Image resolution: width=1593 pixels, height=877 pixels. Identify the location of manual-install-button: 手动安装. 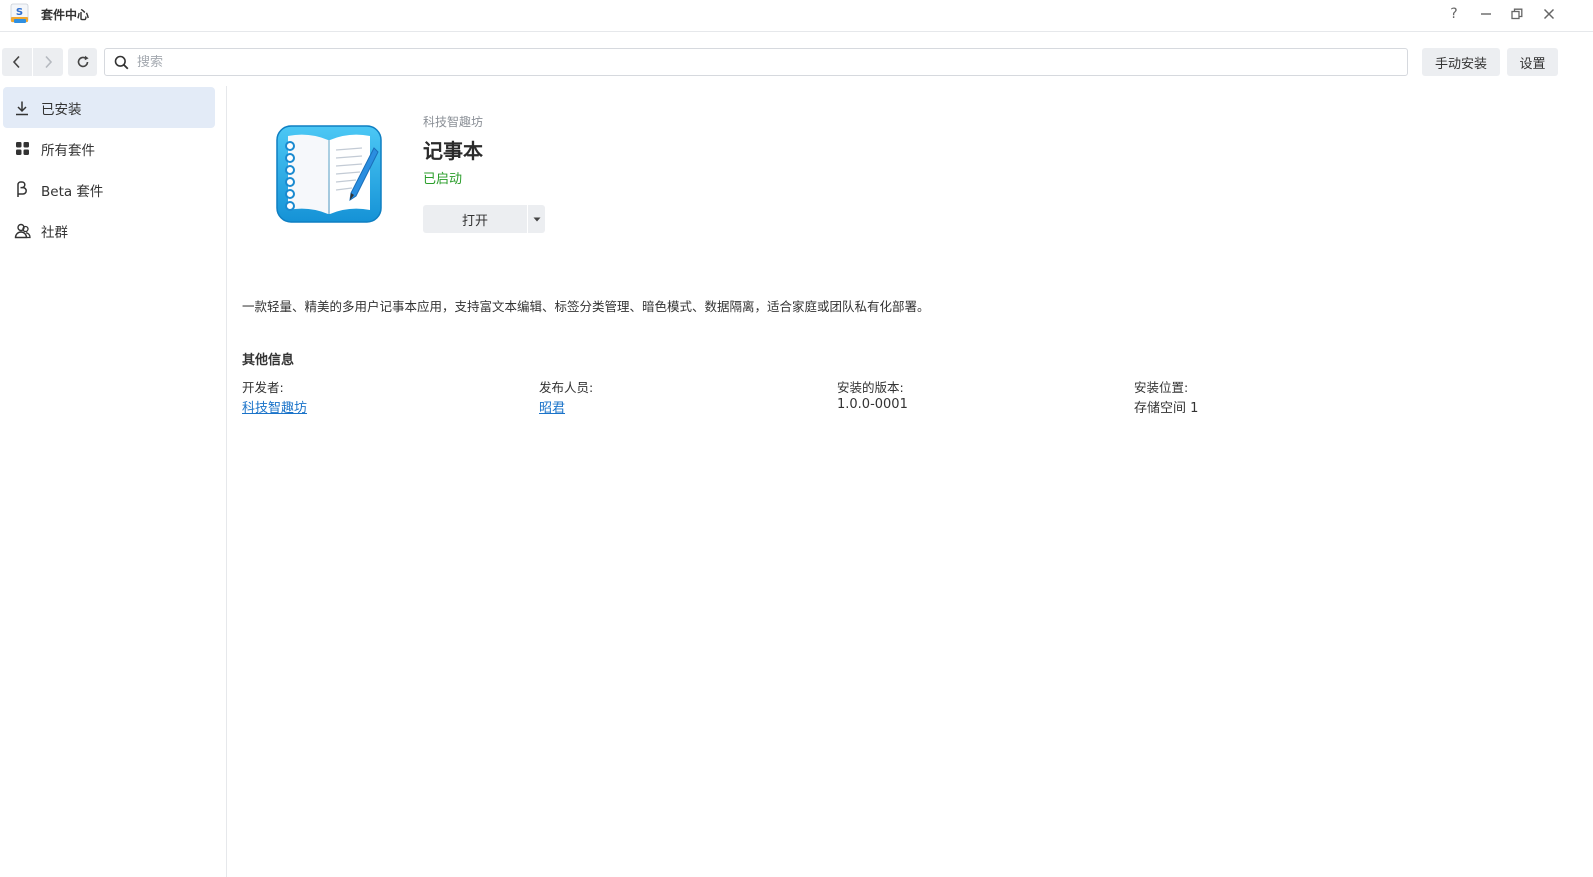
(1461, 62).